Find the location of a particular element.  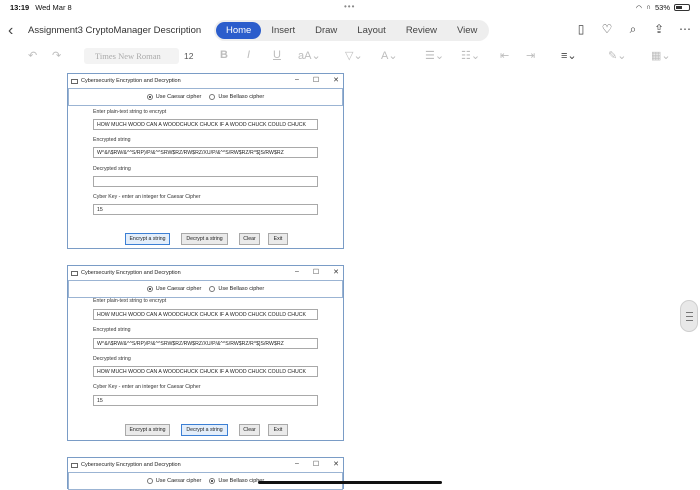

tab-insert: Insert is located at coordinates (283, 30).